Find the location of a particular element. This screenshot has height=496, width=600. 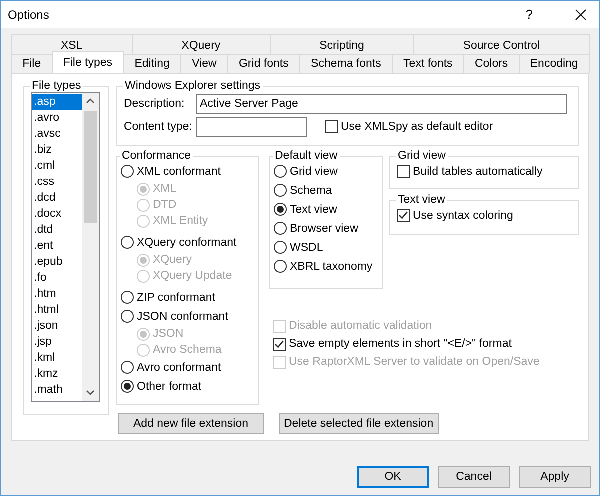

list-item: .dtd is located at coordinates (57, 230).